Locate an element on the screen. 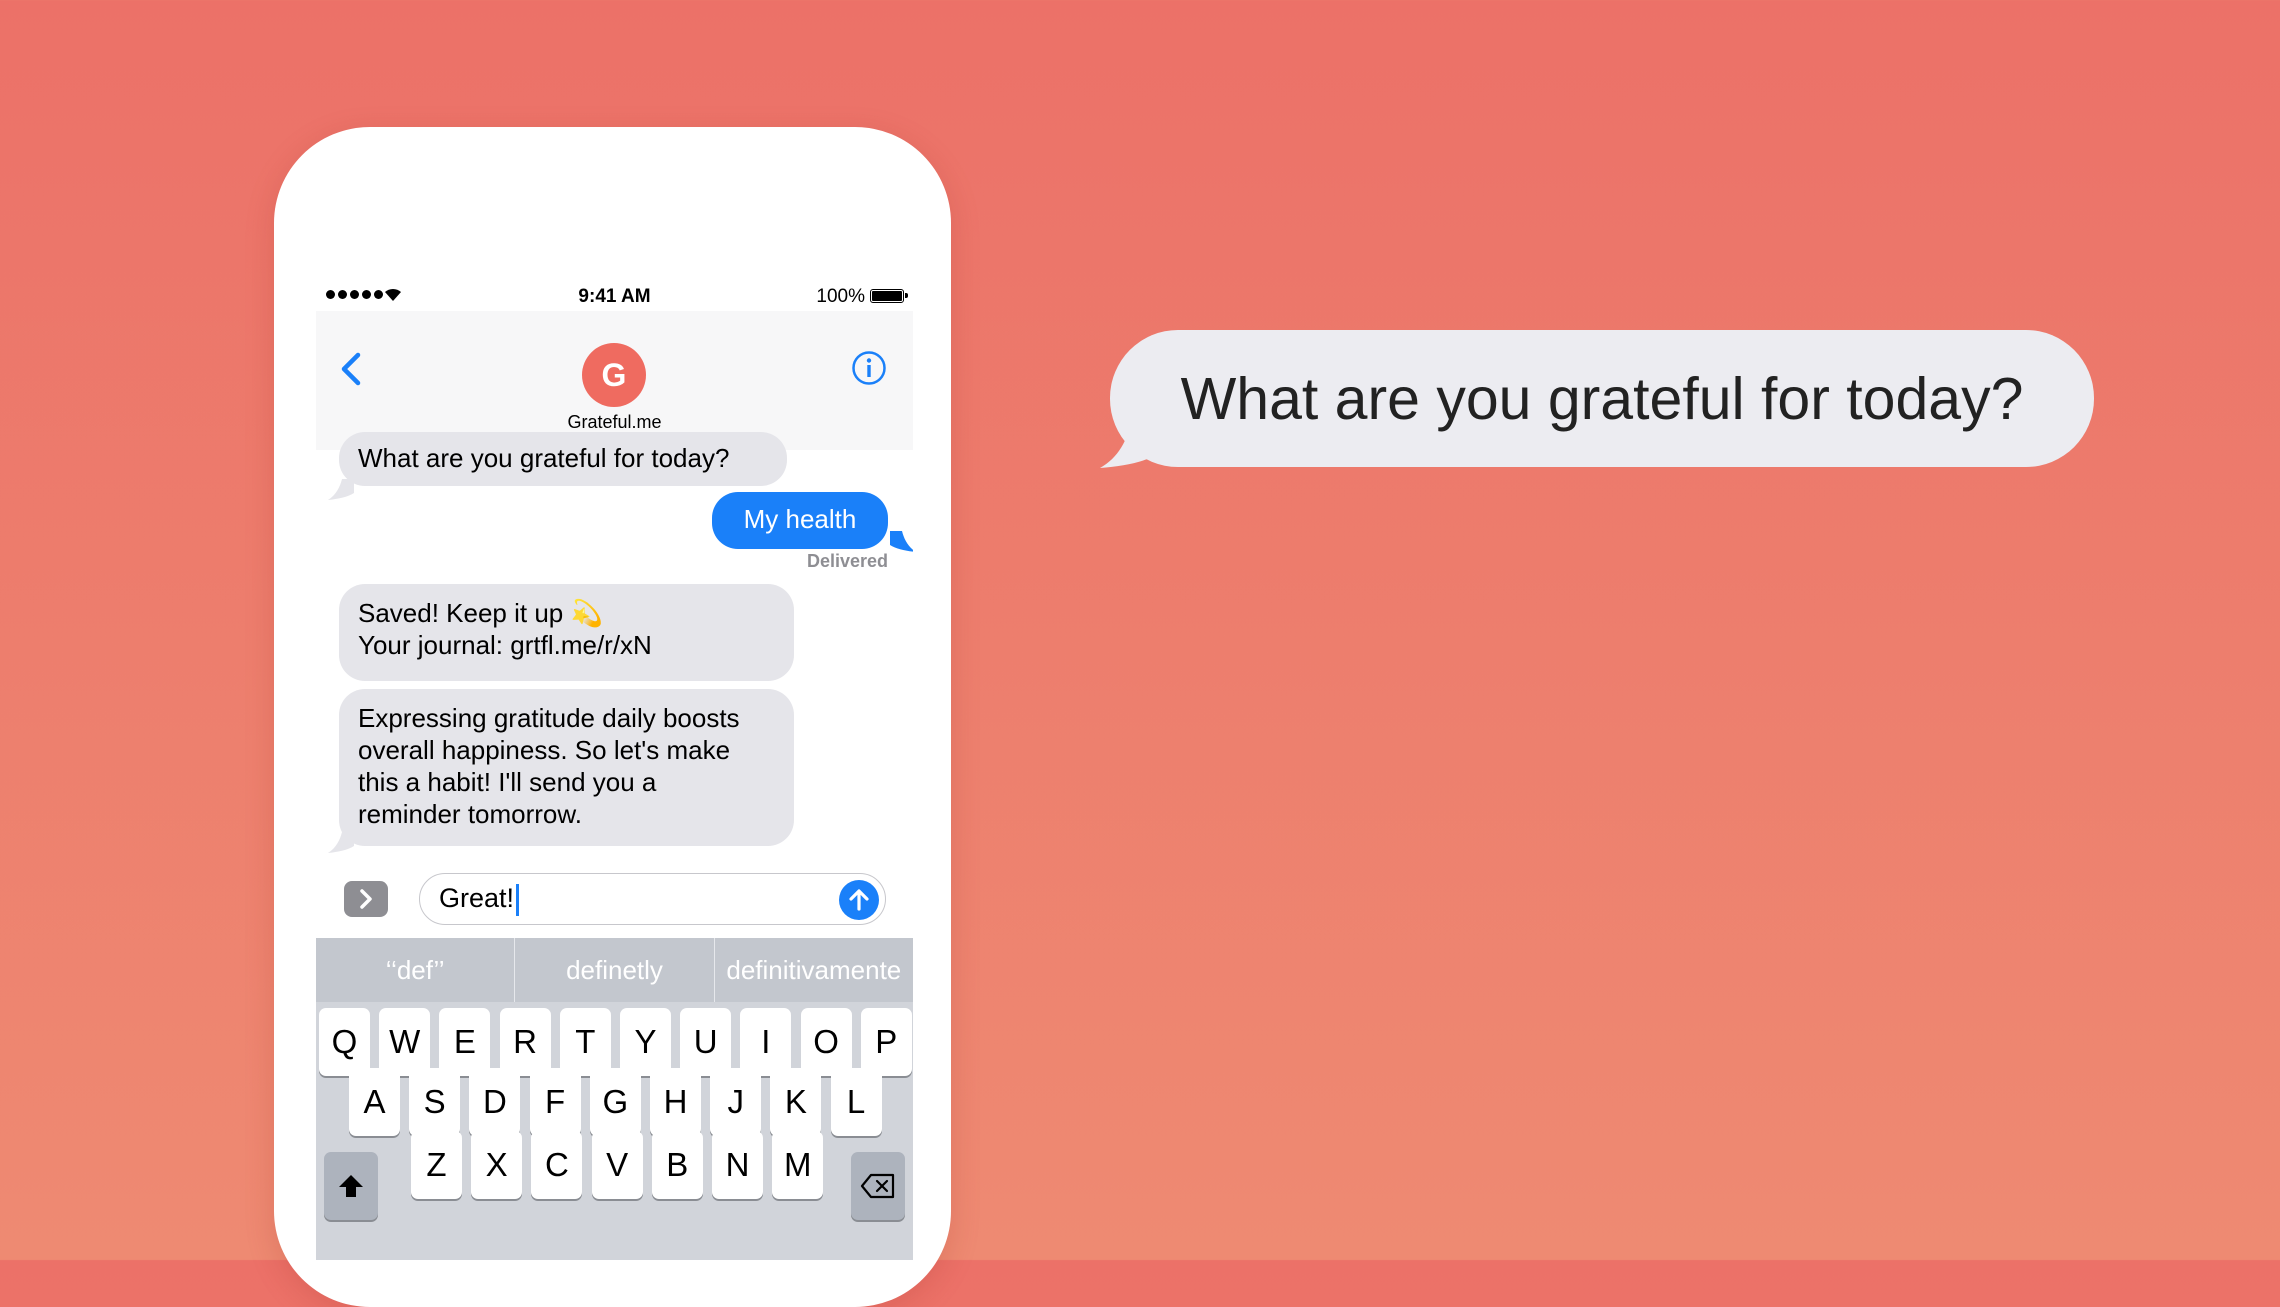 Image resolution: width=2280 pixels, height=1307 pixels. info-icon is located at coordinates (869, 368).